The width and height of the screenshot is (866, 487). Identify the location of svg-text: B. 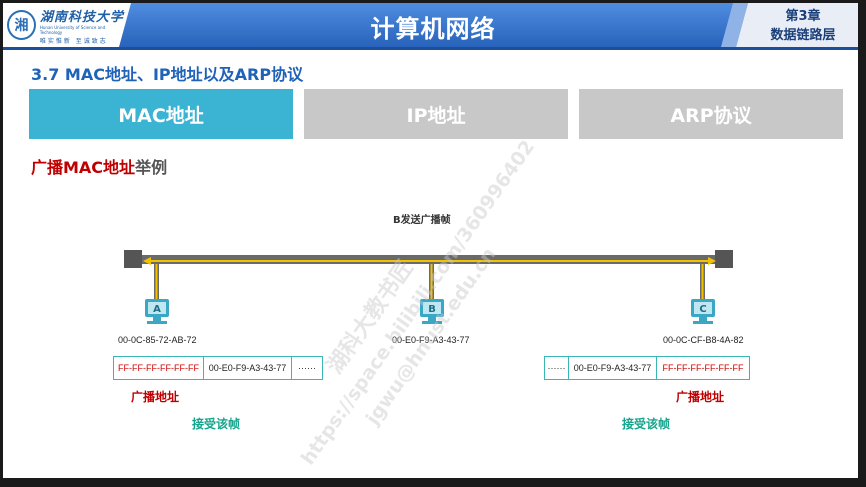
(432, 309).